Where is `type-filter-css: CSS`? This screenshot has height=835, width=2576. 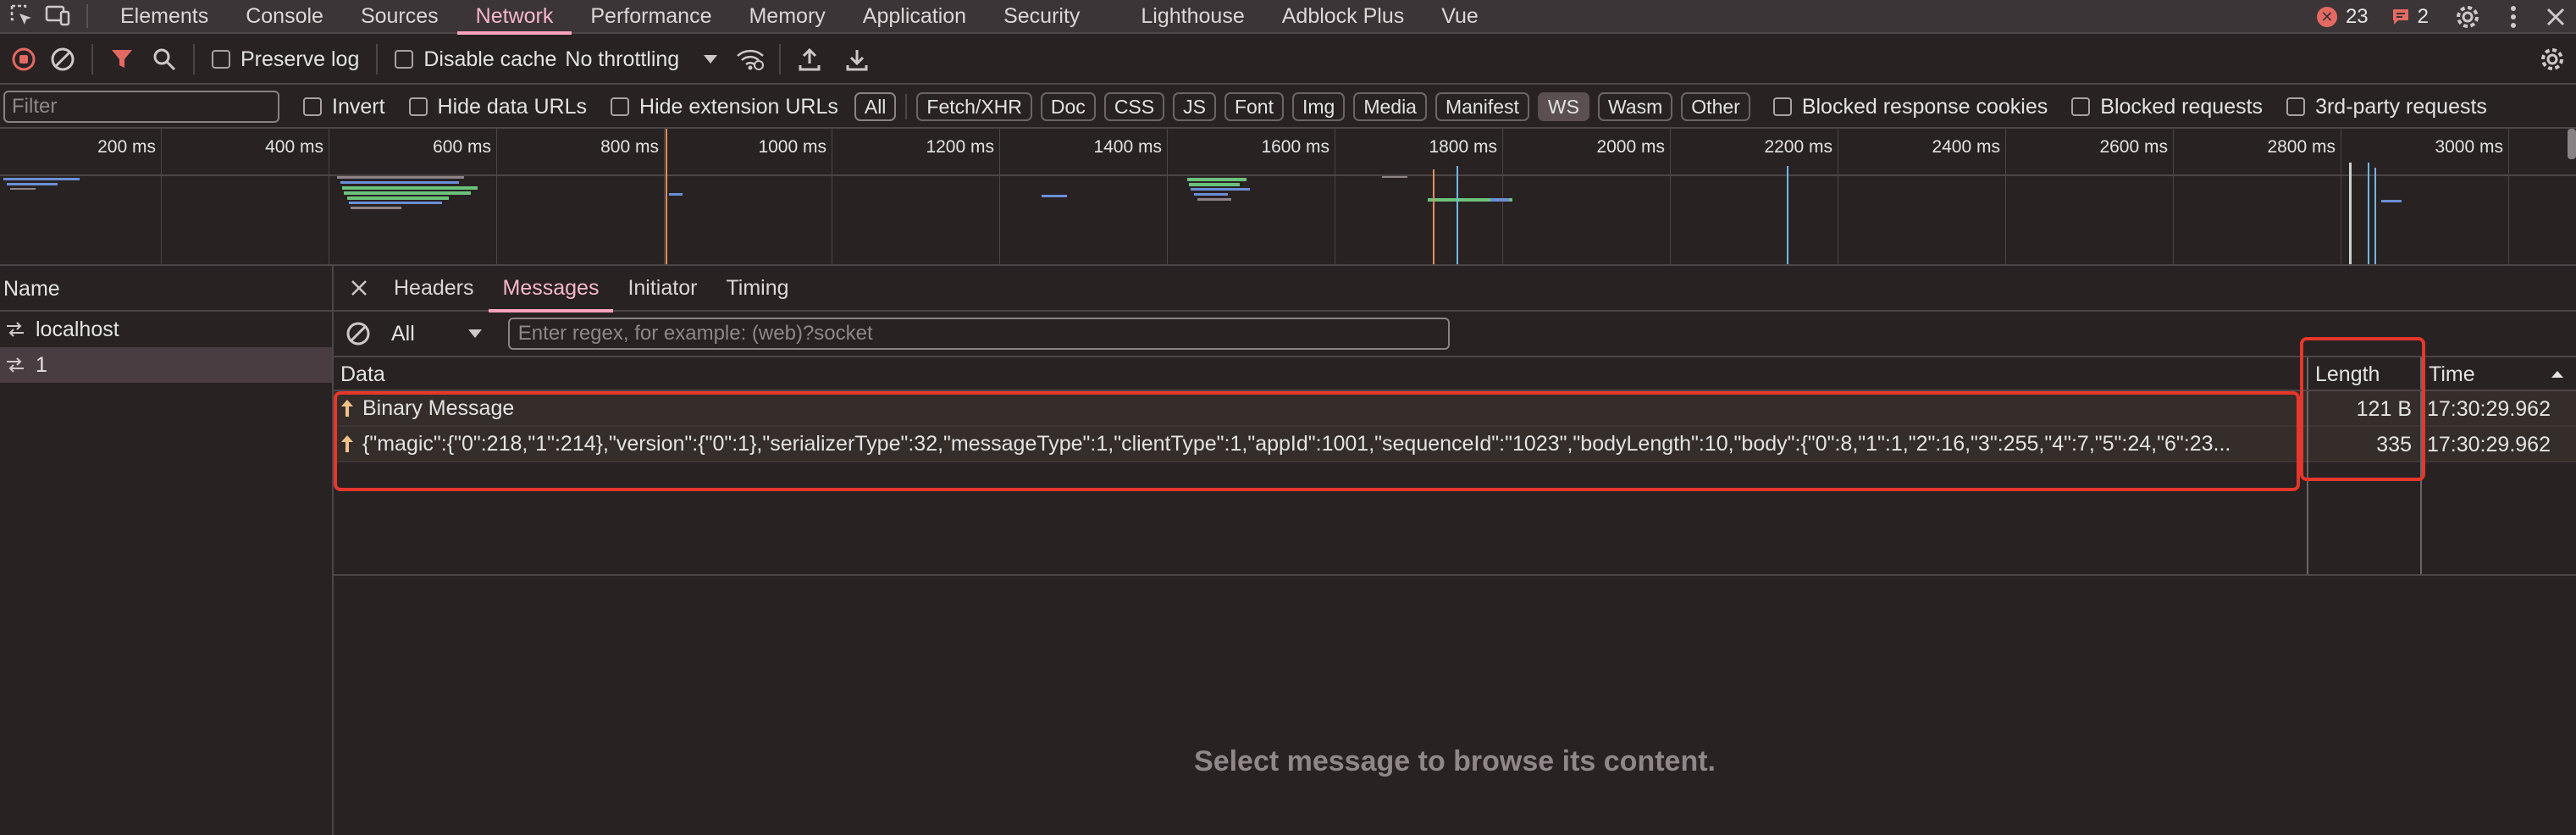
type-filter-css: CSS is located at coordinates (1134, 106).